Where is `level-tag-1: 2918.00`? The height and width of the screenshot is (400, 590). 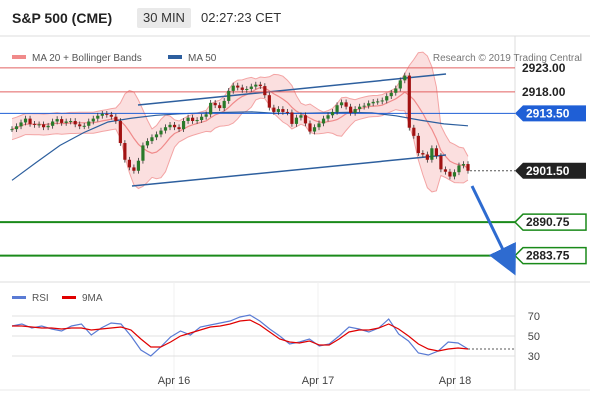
level-tag-1: 2918.00 is located at coordinates (544, 92).